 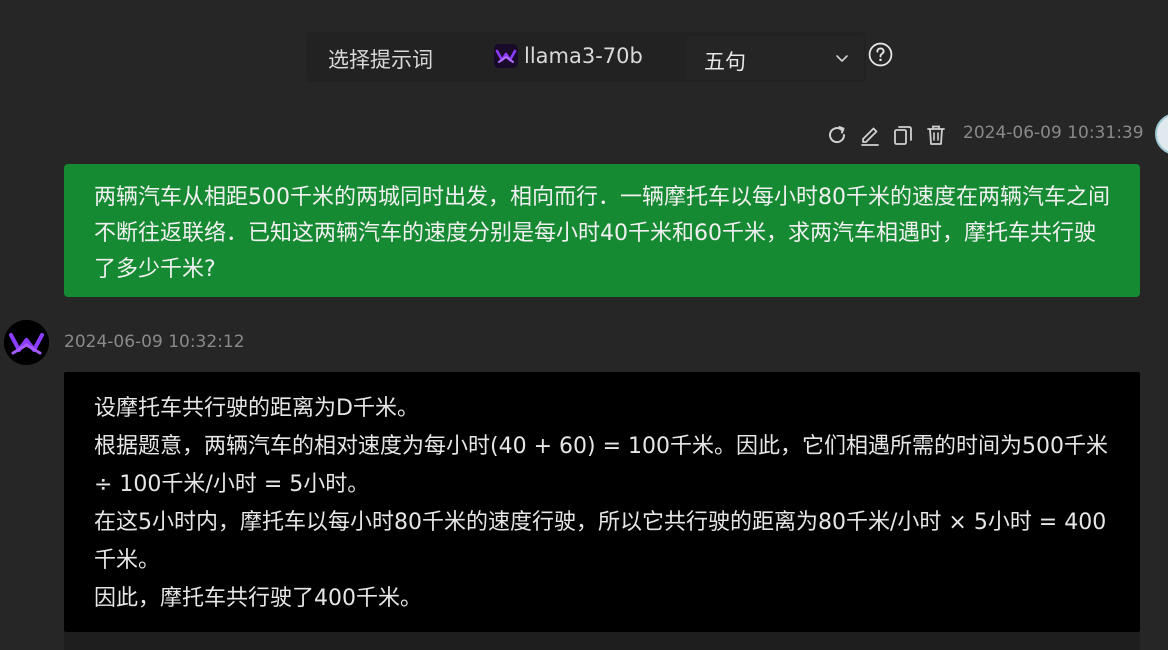 I want to click on sentence-count-select: 五句, so click(x=775, y=58).